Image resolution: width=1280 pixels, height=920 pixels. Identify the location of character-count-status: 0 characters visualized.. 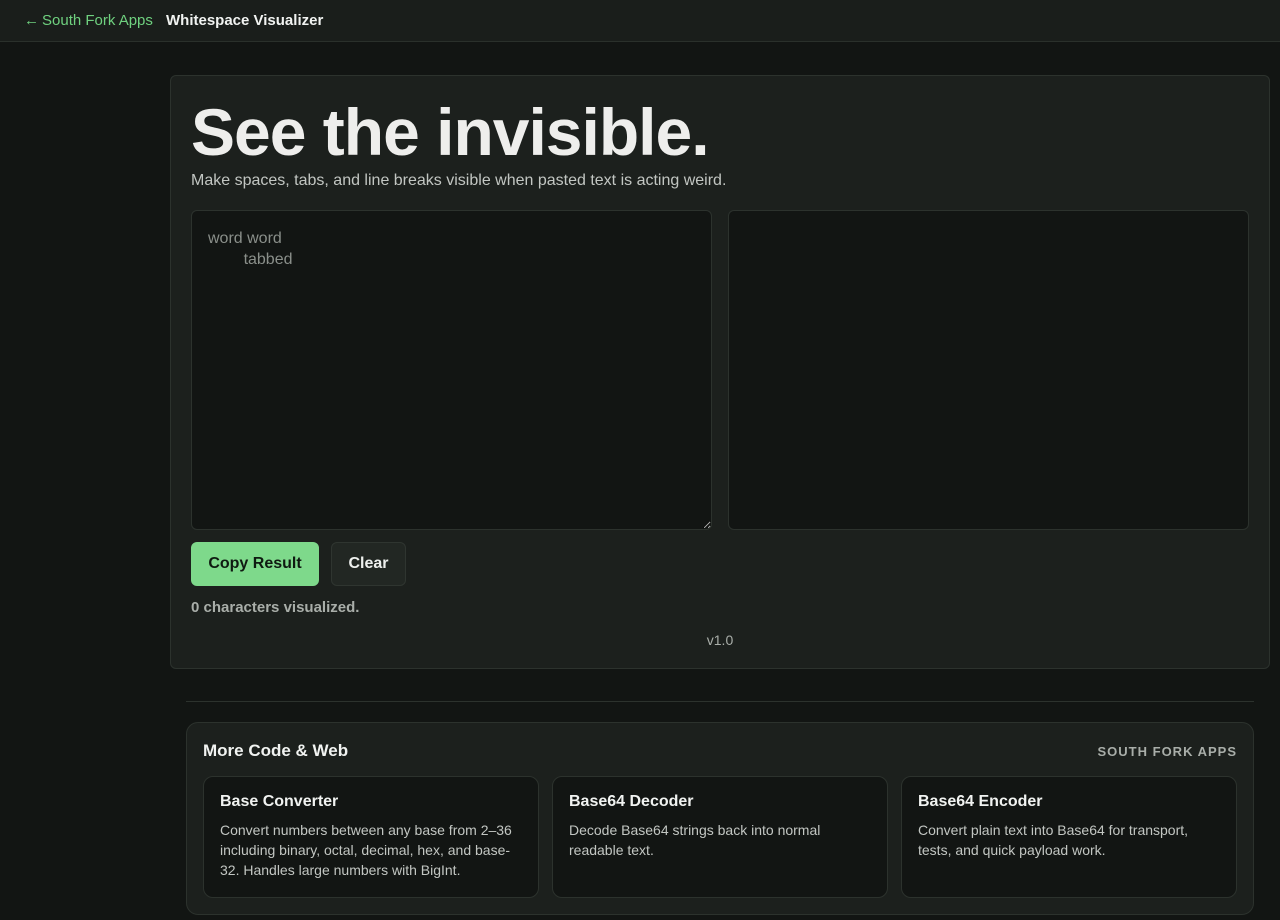
(275, 607).